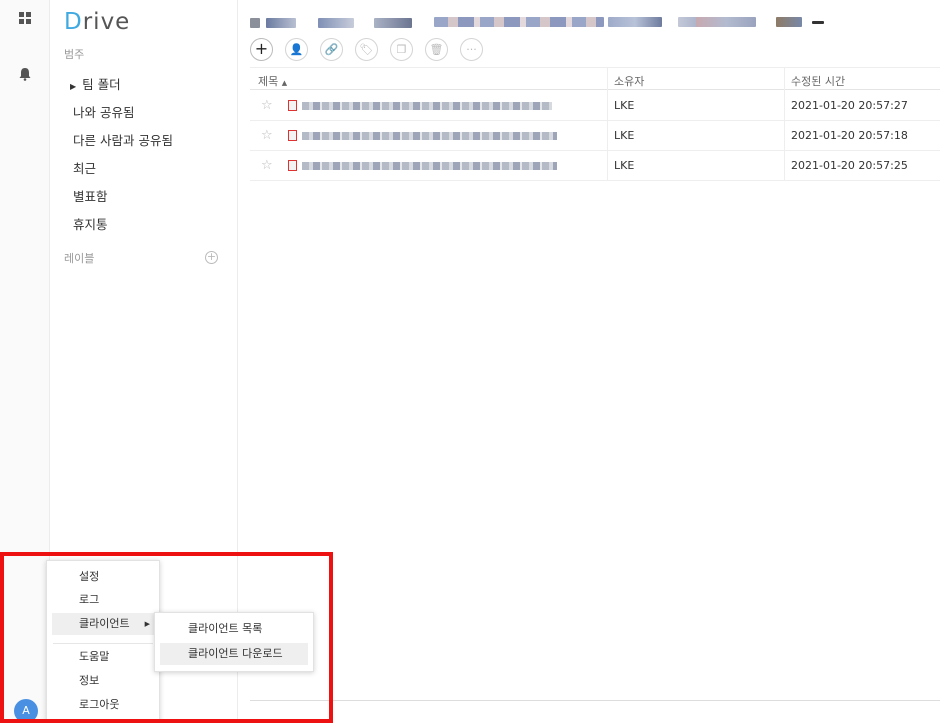 Image resolution: width=940 pixels, height=723 pixels. What do you see at coordinates (471, 49) in the screenshot?
I see `more-icon: ···` at bounding box center [471, 49].